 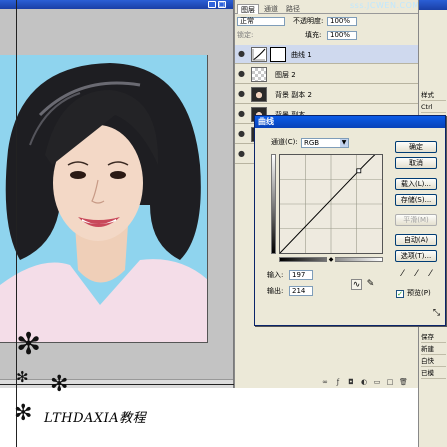 What do you see at coordinates (390, 382) in the screenshot?
I see `new-layer-icon: □` at bounding box center [390, 382].